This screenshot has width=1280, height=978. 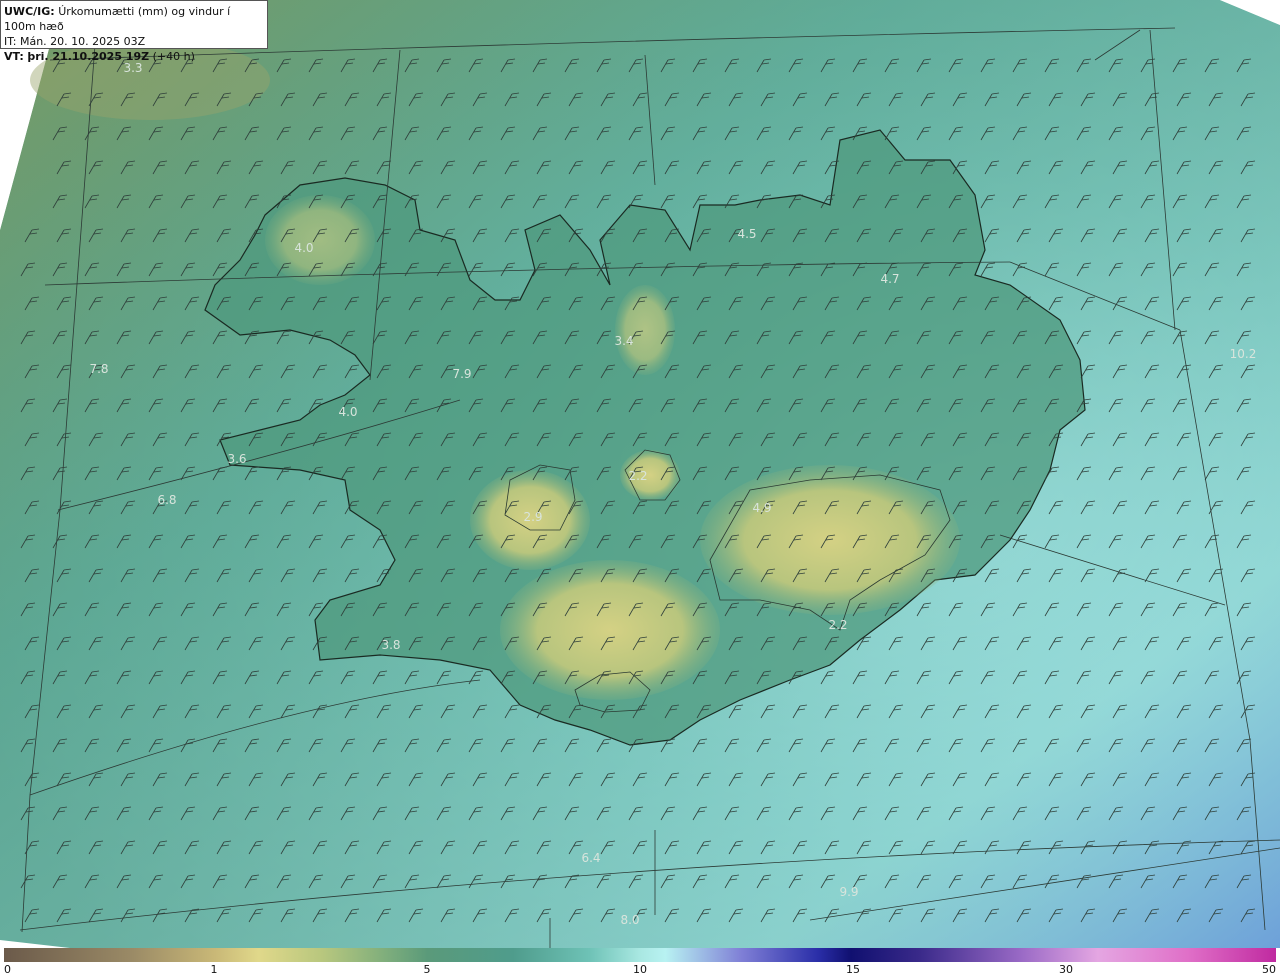 I want to click on value-label: 3.8, so click(x=391, y=645).